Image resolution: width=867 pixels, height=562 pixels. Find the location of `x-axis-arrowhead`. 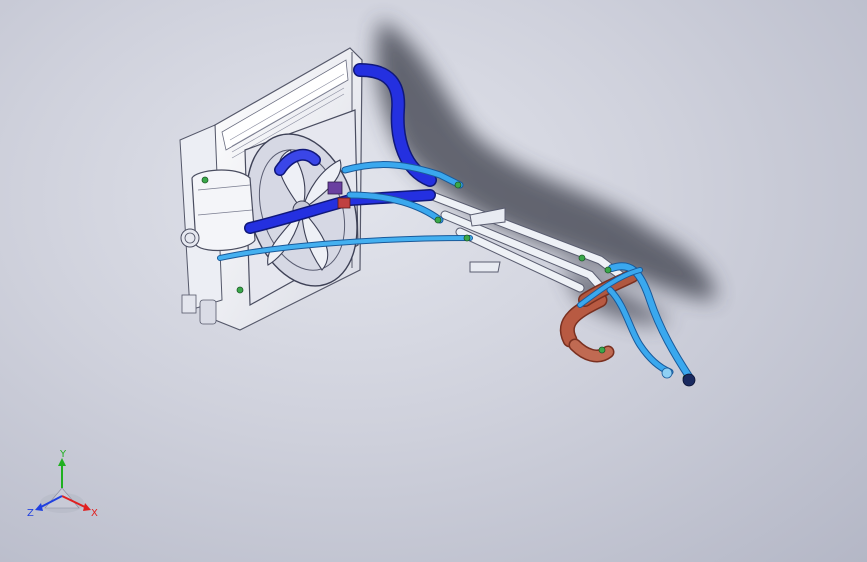

x-axis-arrowhead is located at coordinates (87, 507).